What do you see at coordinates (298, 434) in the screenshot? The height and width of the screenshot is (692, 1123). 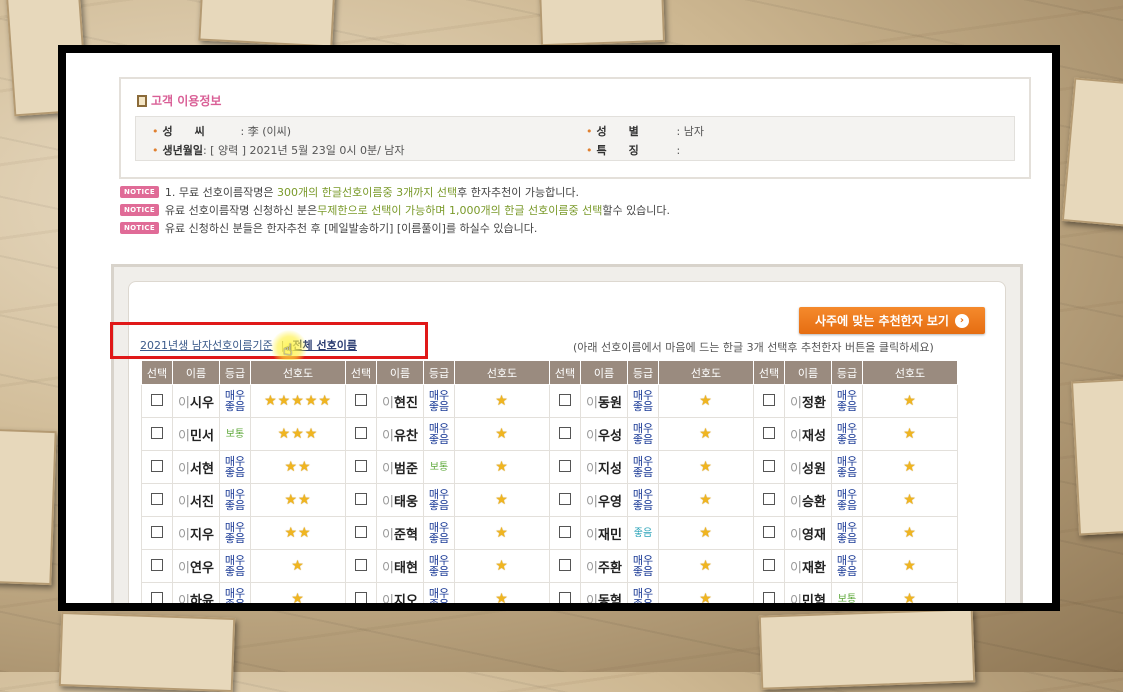 I see `preference-cell: ★★★` at bounding box center [298, 434].